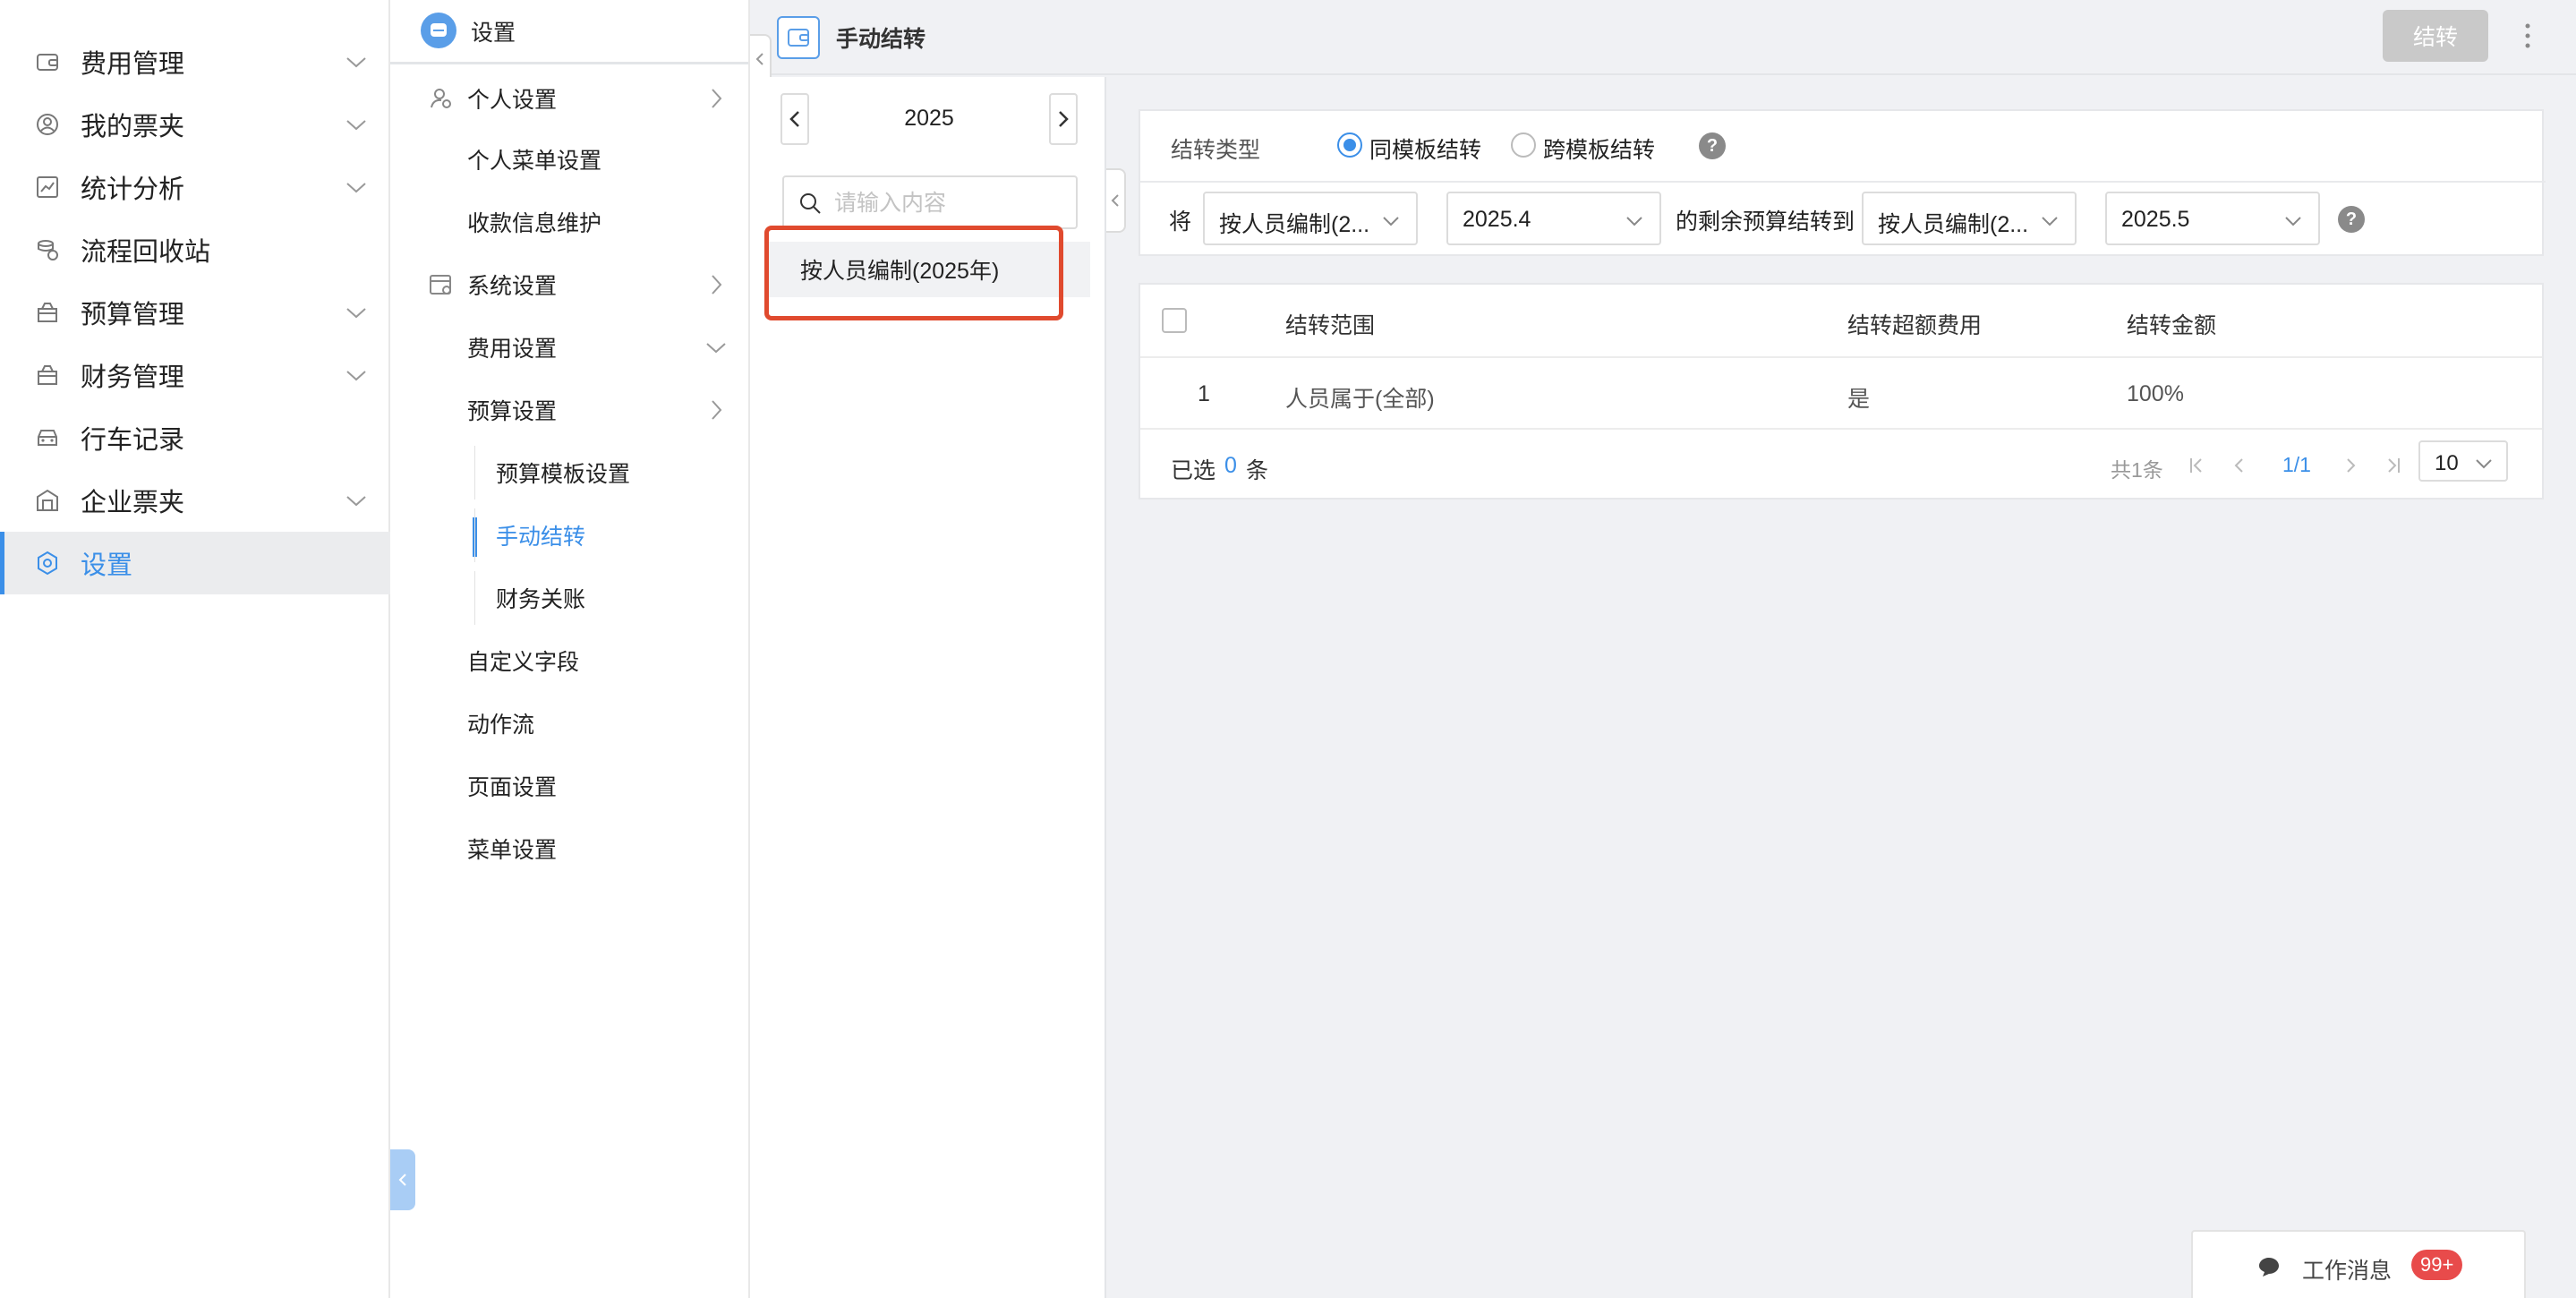 The width and height of the screenshot is (2576, 1298). Describe the element at coordinates (2463, 461) in the screenshot. I see `page-size-select: 10` at that location.